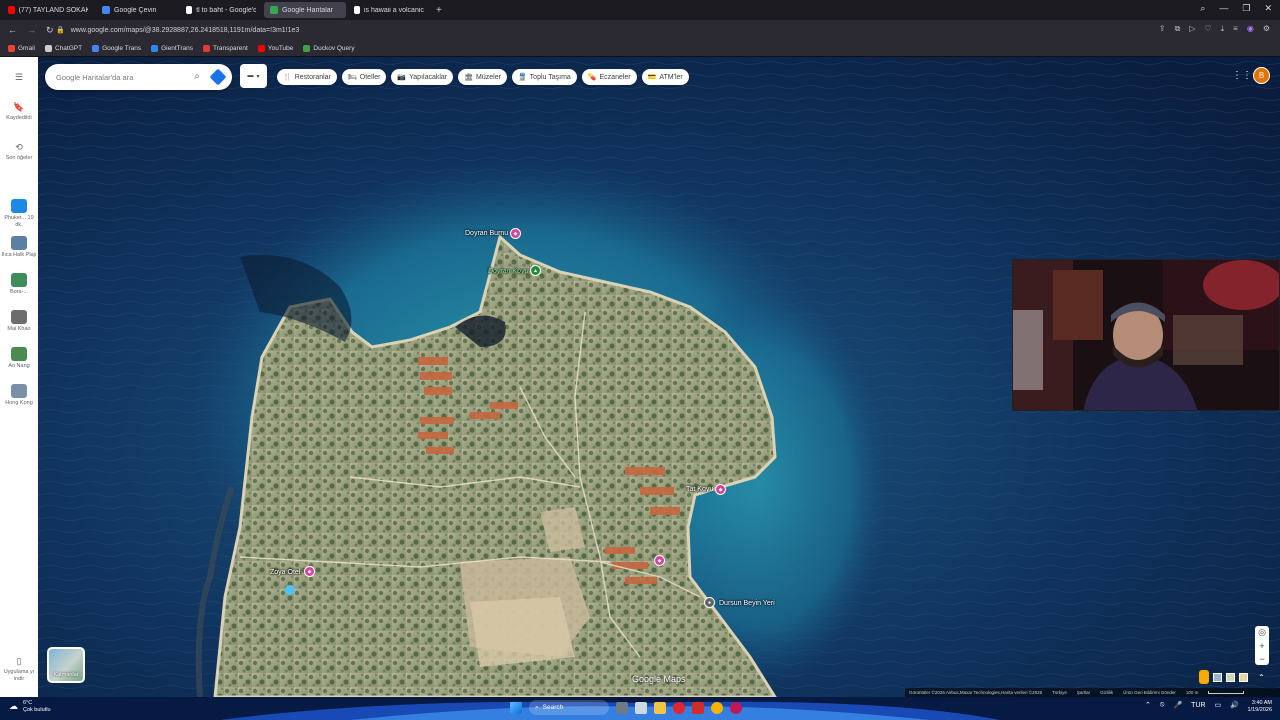 Image resolution: width=1280 pixels, height=720 pixels. What do you see at coordinates (1256, 707) in the screenshot?
I see `system-clock: 3:40 AM 1/19/2026` at bounding box center [1256, 707].